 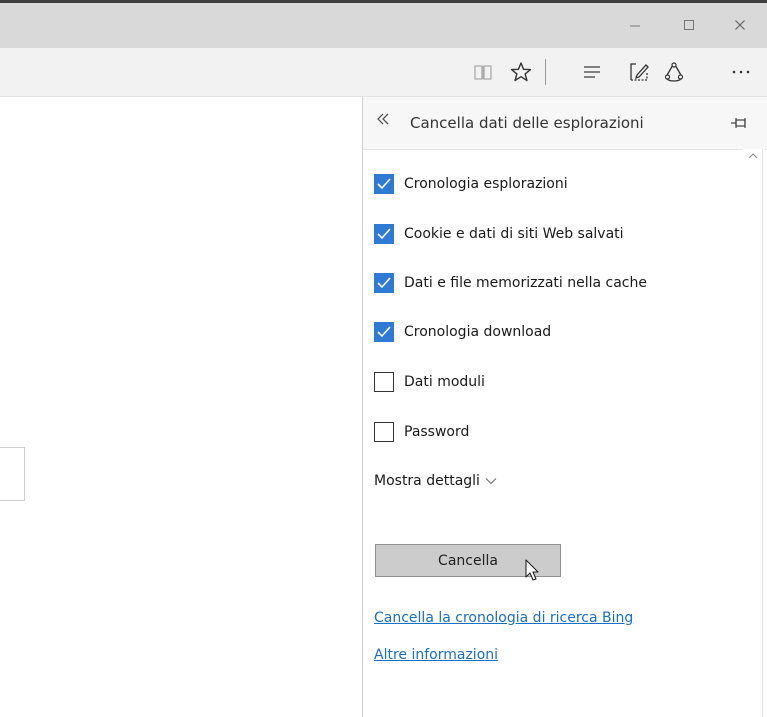 I want to click on checkbox-browsing-history, so click(x=384, y=184).